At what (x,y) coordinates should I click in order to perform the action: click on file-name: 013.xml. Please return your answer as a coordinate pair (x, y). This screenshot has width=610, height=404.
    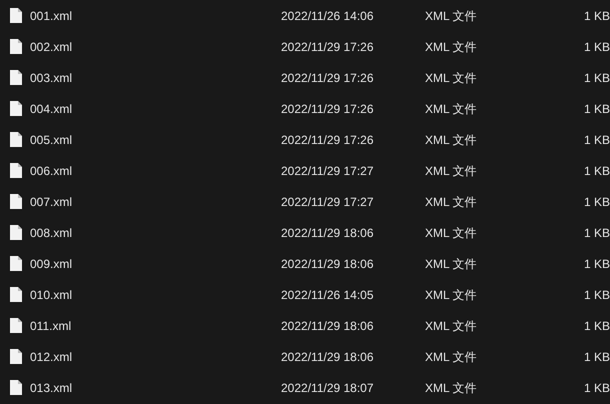
    Looking at the image, I should click on (52, 388).